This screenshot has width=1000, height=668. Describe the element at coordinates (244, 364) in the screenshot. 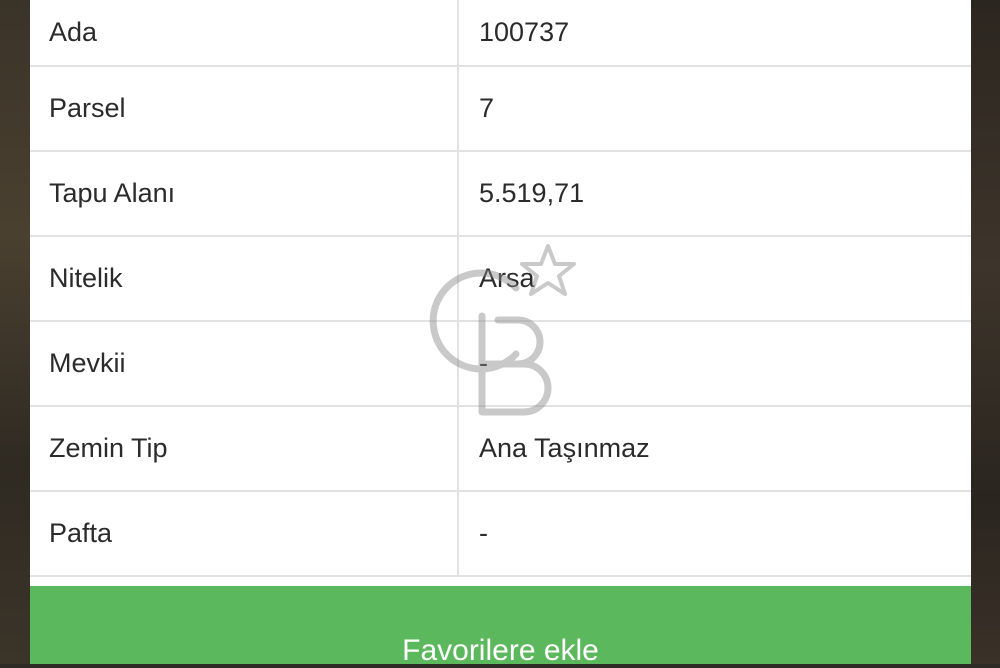

I see `row-label: Mevkii` at that location.